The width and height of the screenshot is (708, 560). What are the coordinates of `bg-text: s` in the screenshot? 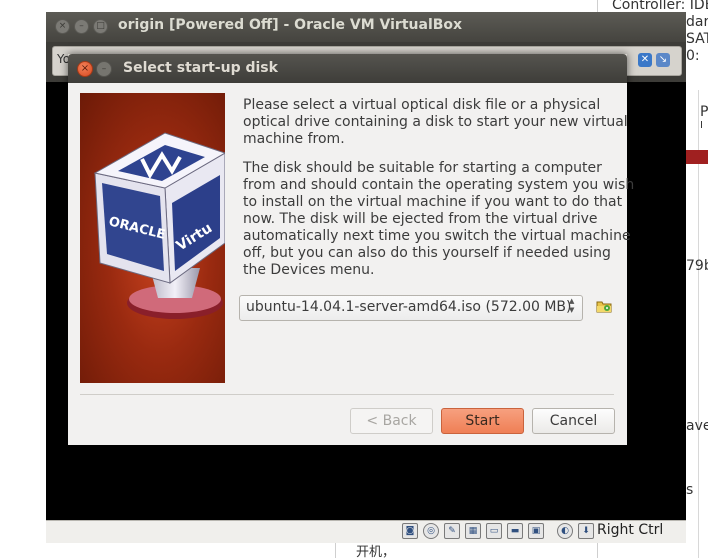 It's located at (690, 490).